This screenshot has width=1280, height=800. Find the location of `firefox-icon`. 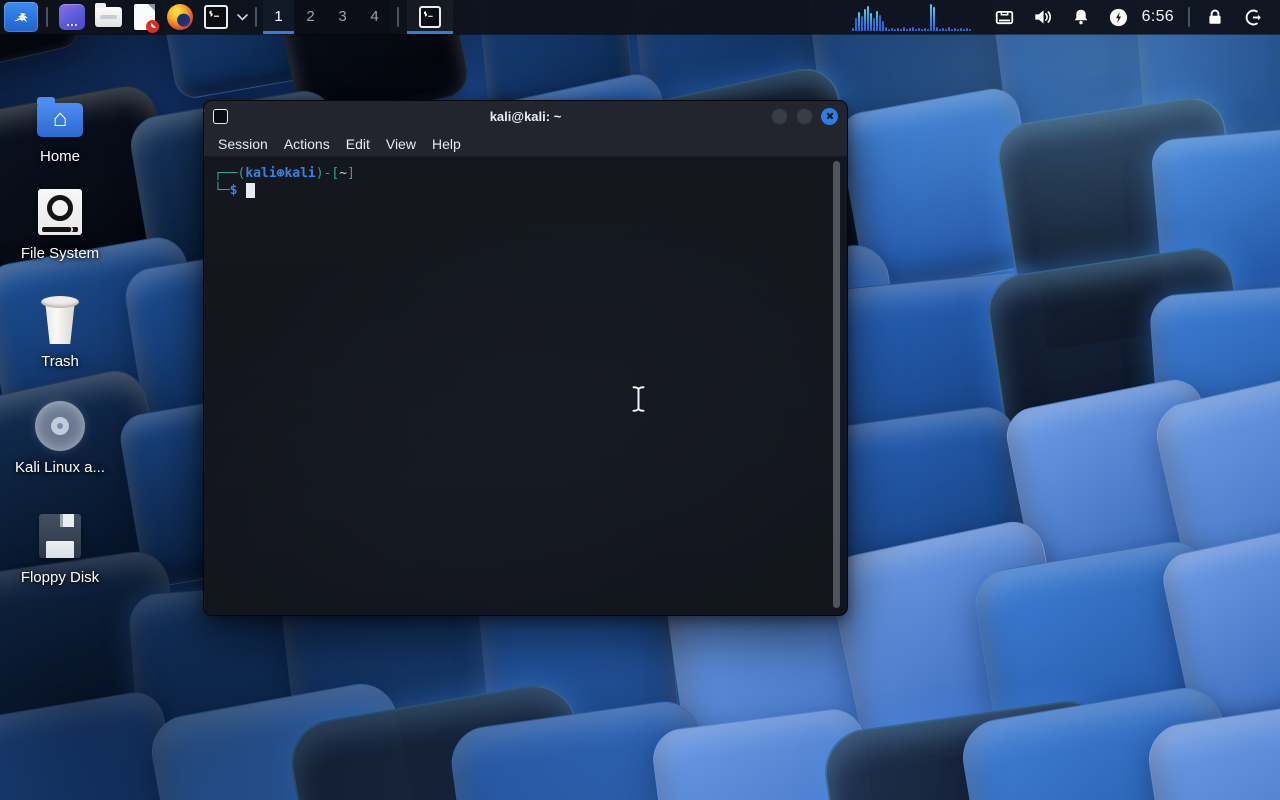

firefox-icon is located at coordinates (180, 17).